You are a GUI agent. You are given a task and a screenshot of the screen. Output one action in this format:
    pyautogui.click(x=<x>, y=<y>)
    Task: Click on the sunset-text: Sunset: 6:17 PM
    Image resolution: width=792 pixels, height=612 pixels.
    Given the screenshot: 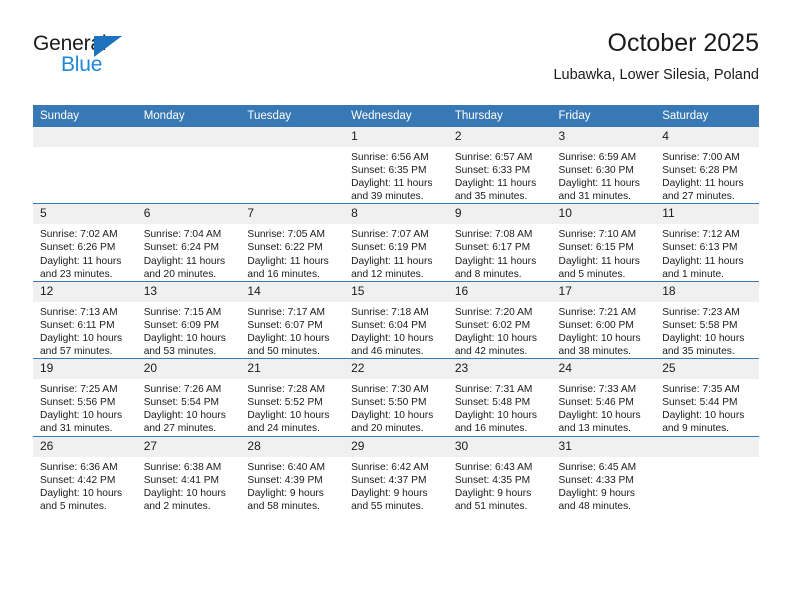 What is the action you would take?
    pyautogui.click(x=492, y=248)
    